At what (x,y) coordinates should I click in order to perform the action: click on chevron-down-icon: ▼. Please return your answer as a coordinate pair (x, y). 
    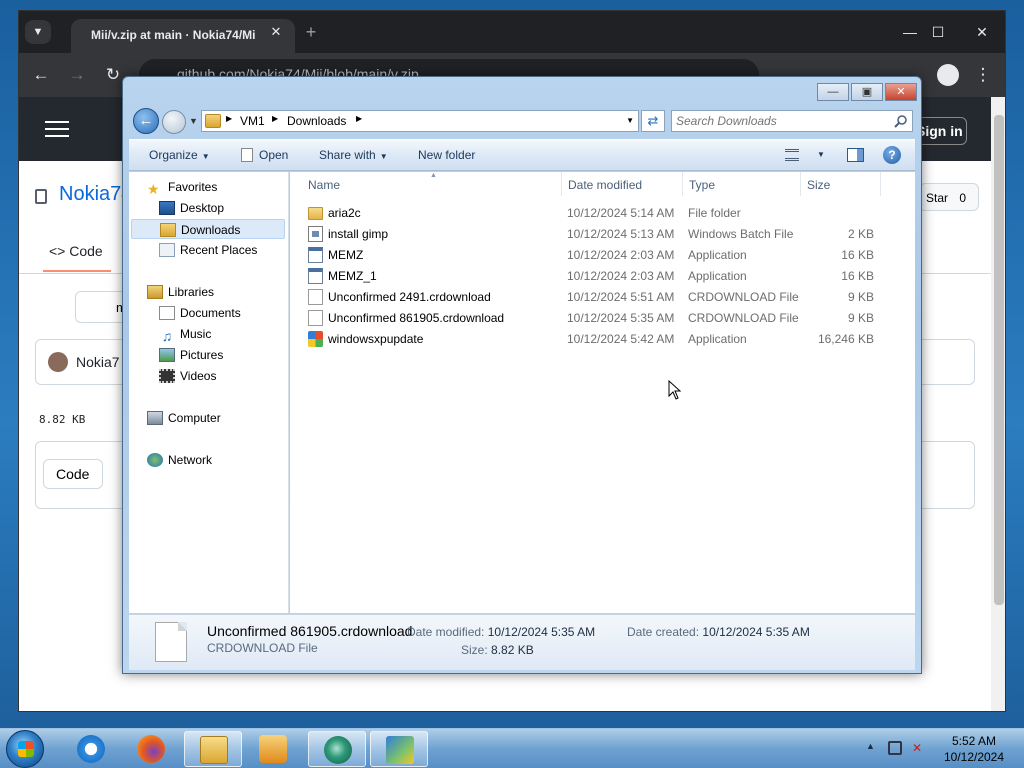
    Looking at the image, I should click on (383, 156).